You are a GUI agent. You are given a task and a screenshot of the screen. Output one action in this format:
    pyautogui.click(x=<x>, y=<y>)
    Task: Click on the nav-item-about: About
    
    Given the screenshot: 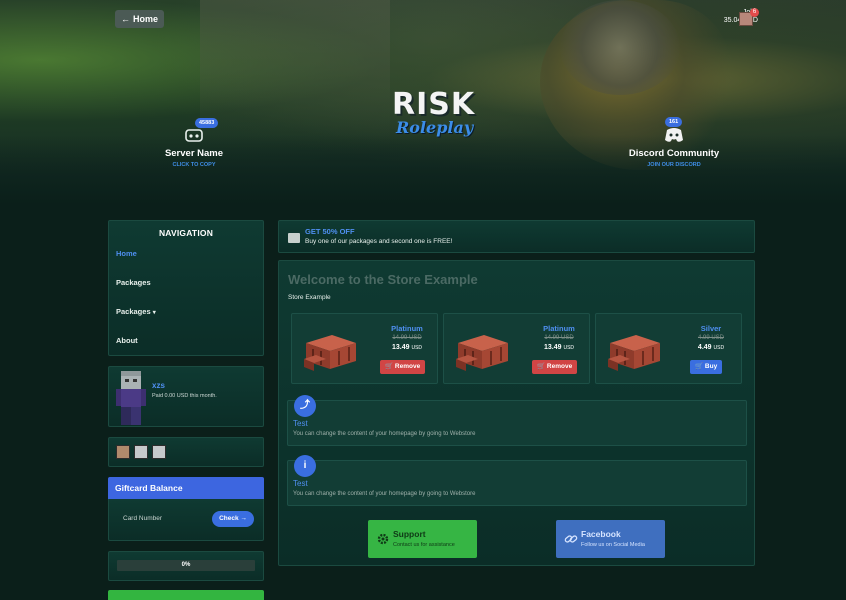 What is the action you would take?
    pyautogui.click(x=127, y=340)
    